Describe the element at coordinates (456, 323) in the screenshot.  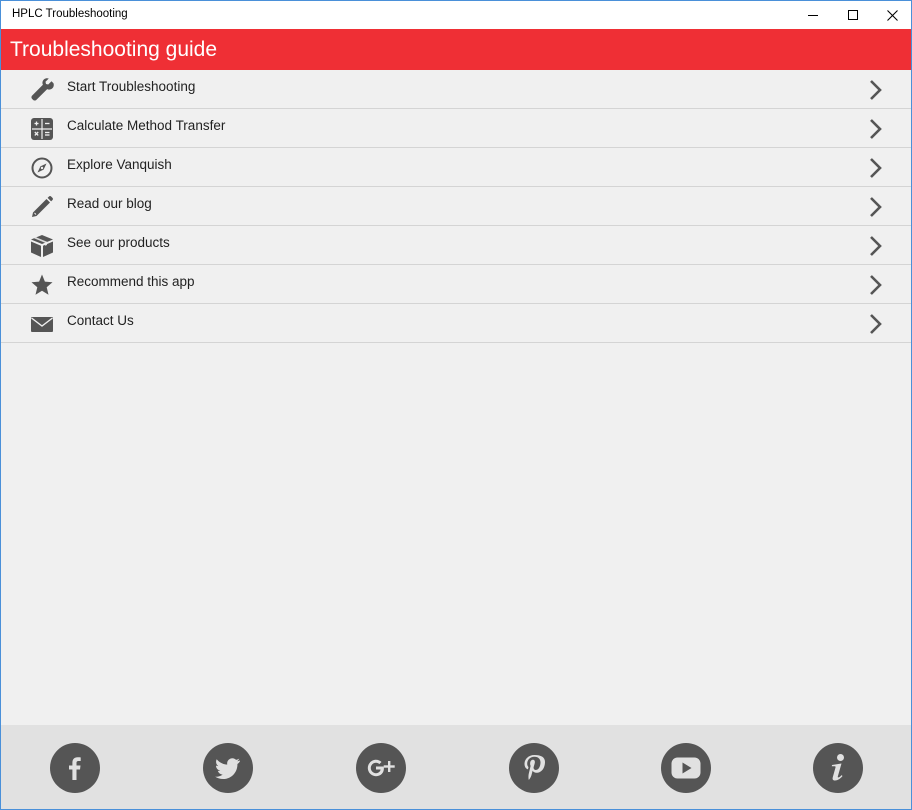
I see `menu-item-contact-us: Contact Us` at that location.